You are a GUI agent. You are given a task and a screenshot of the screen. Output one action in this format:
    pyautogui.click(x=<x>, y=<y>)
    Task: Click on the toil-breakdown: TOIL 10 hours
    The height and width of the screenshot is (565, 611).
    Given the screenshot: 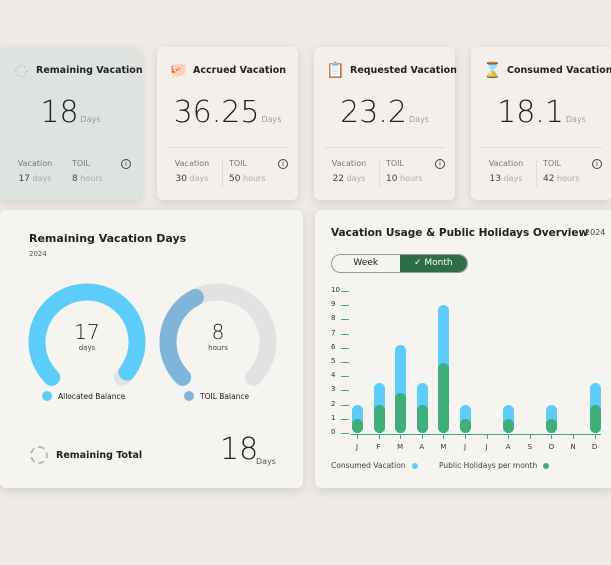 What is the action you would take?
    pyautogui.click(x=404, y=171)
    